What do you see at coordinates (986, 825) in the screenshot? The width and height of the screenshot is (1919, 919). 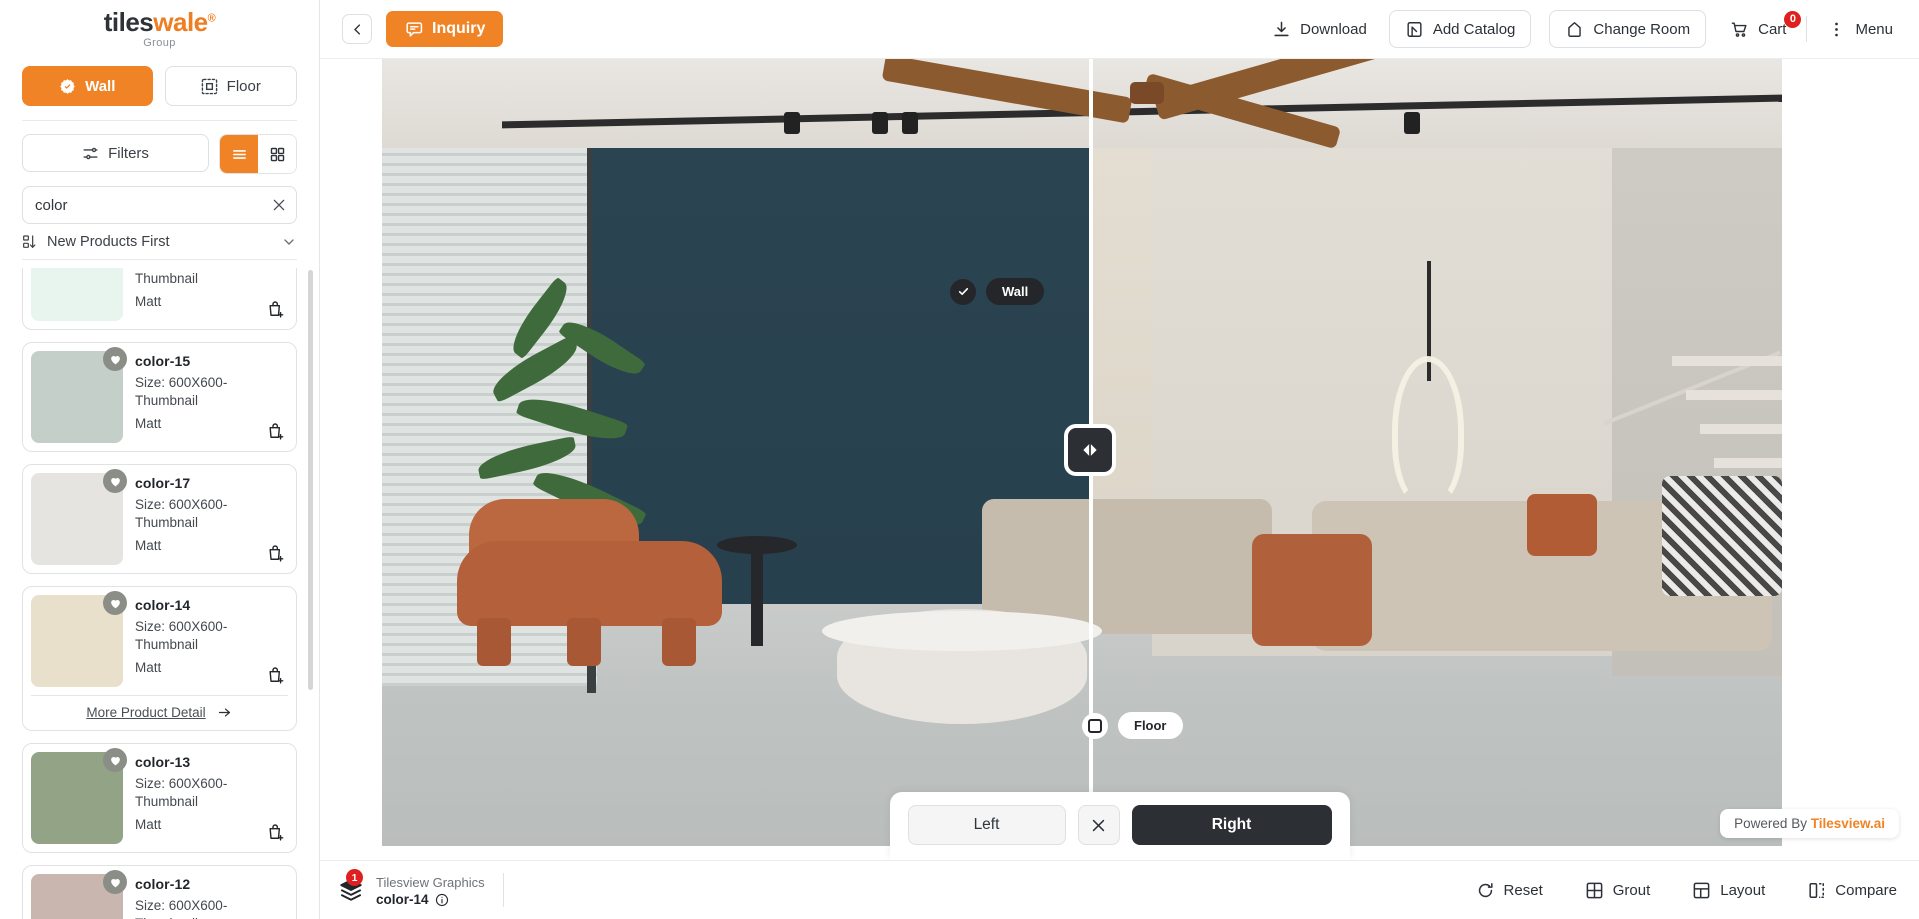 I see `compare-left-button: Left` at bounding box center [986, 825].